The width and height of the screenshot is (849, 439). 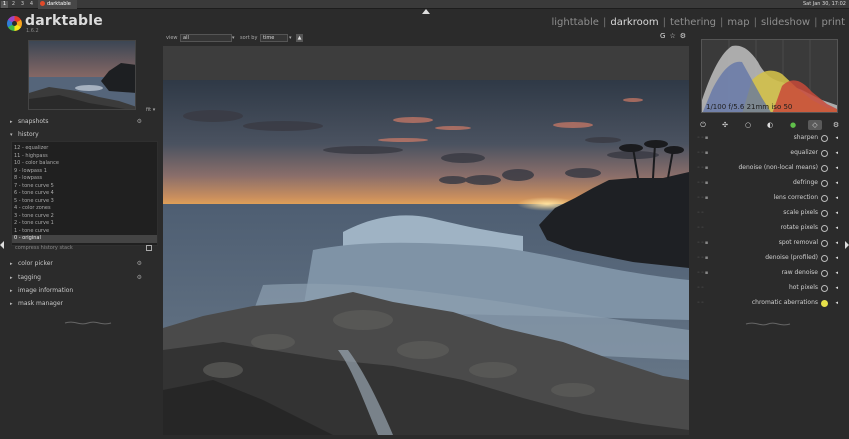 I want to click on workspace-1: 1, so click(x=4, y=4).